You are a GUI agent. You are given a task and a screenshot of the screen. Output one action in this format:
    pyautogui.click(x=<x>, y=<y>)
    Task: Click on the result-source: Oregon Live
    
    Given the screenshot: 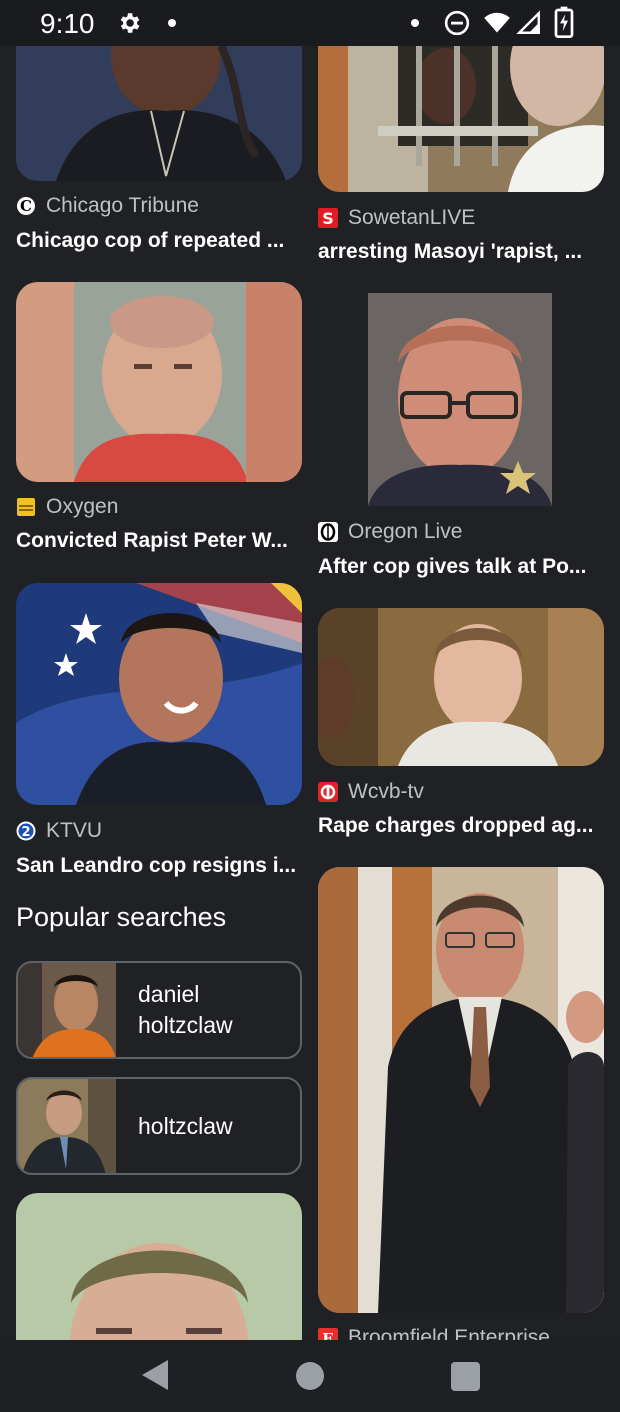 What is the action you would take?
    pyautogui.click(x=405, y=531)
    